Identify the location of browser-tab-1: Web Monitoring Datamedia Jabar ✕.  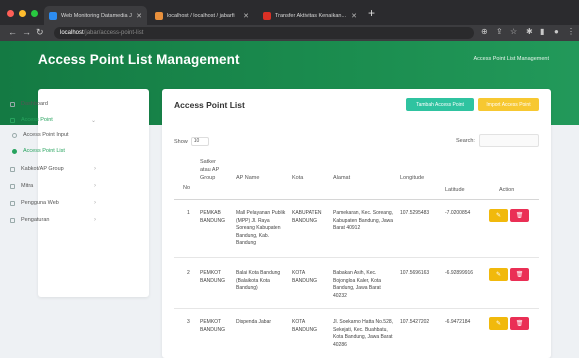
(95, 15).